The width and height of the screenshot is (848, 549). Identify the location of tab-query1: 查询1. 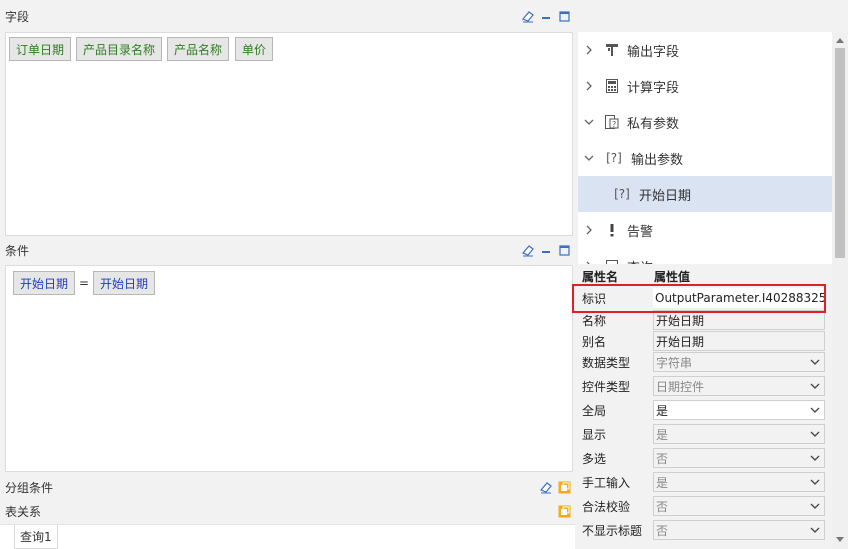
(36, 537).